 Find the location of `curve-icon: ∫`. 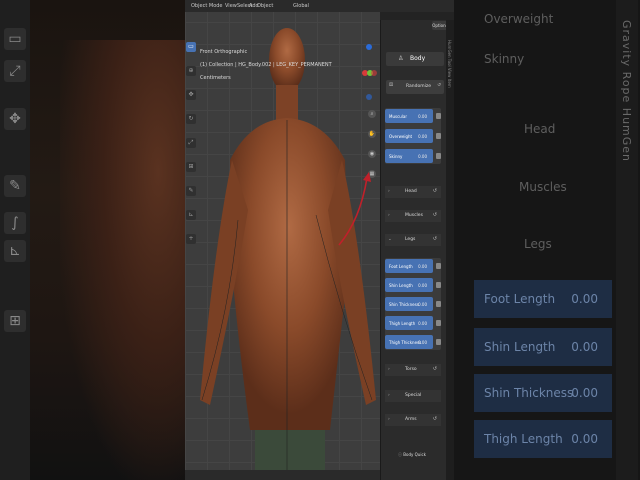

curve-icon: ∫ is located at coordinates (15, 223).